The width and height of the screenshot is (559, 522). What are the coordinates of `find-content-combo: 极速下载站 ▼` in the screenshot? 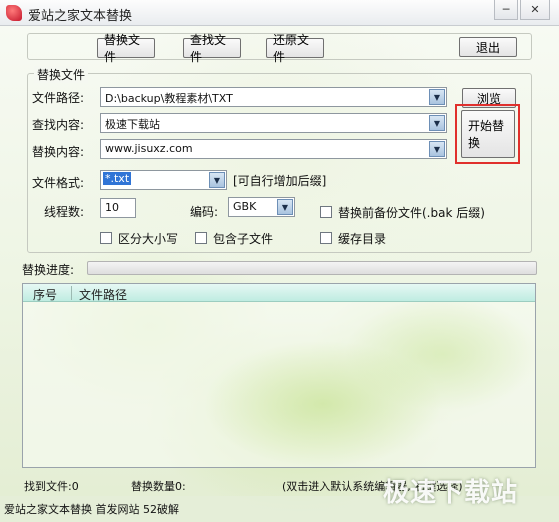 It's located at (273, 123).